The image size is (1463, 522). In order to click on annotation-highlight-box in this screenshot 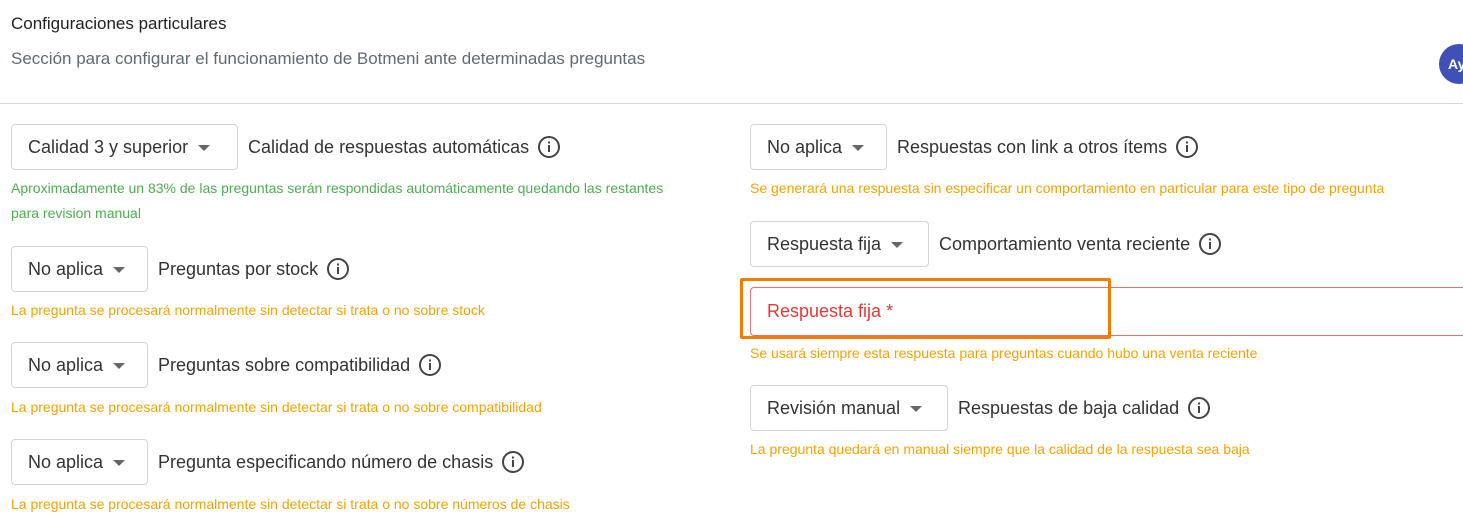, I will do `click(925, 308)`.